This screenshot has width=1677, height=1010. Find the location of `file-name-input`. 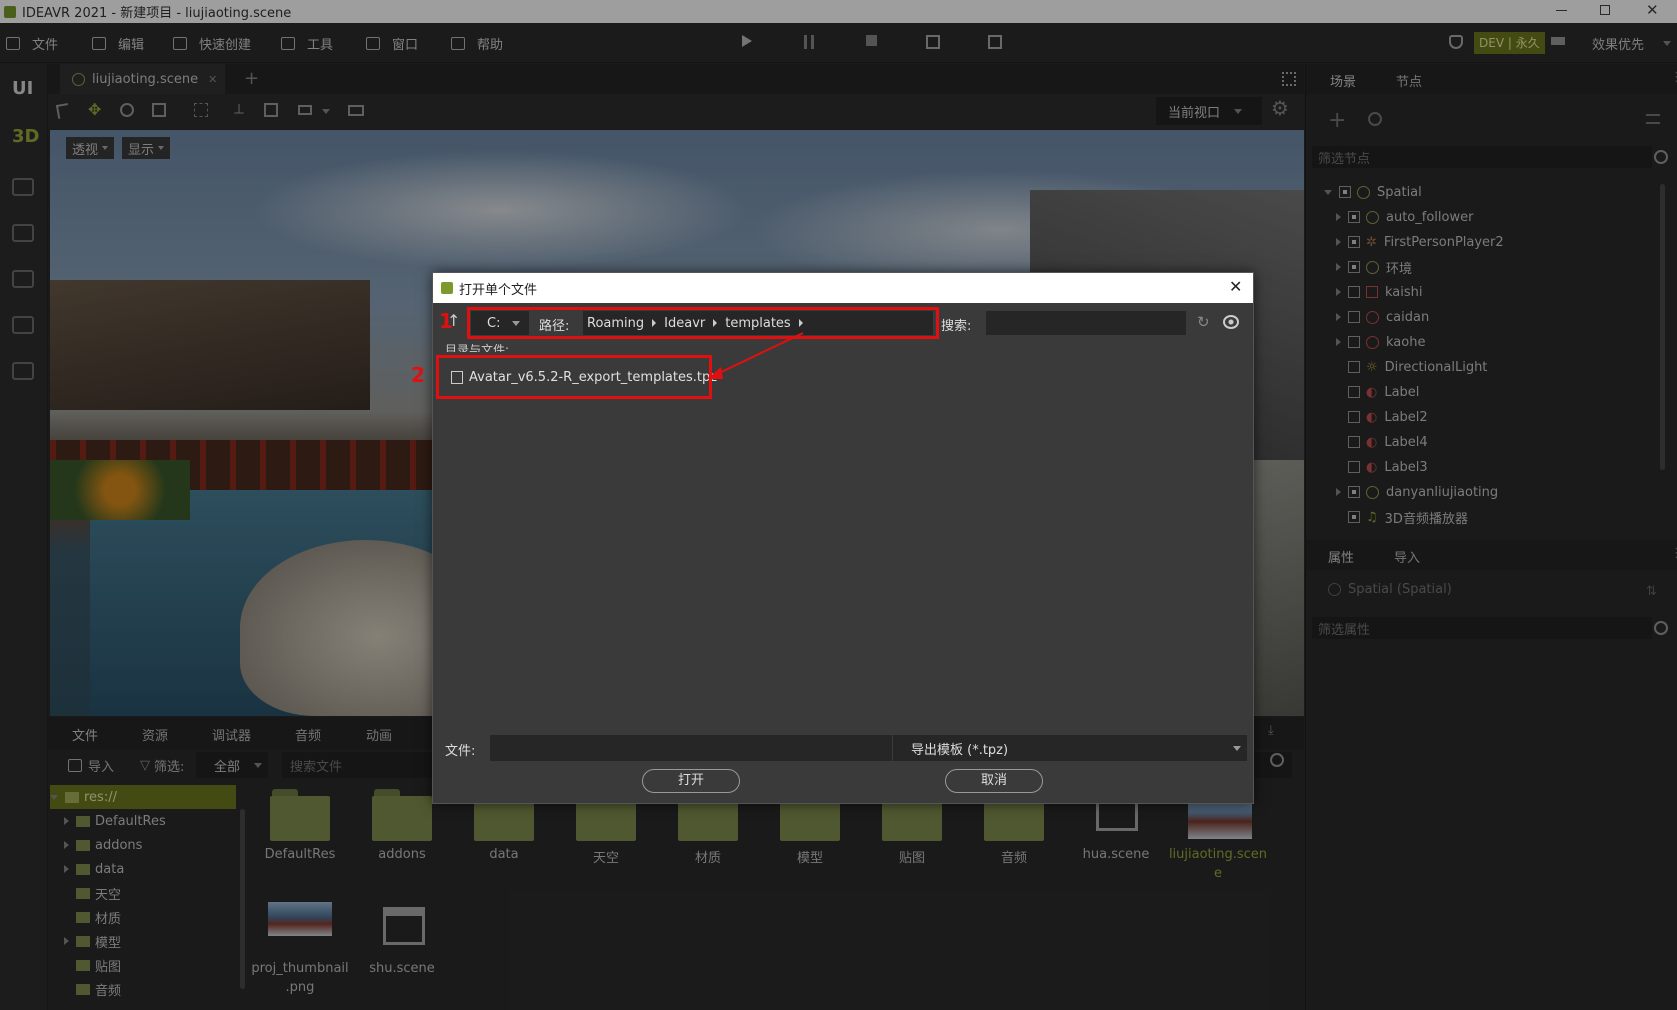

file-name-input is located at coordinates (691, 748).